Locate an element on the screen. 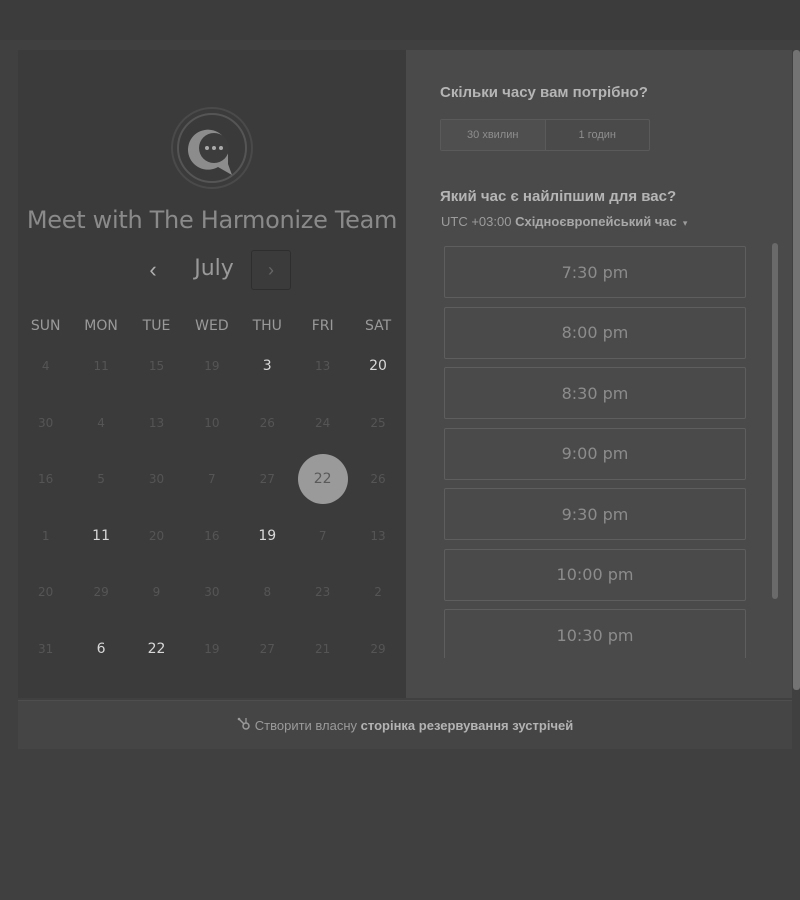 The width and height of the screenshot is (800, 900). calendar-day-selected: 22 is located at coordinates (322, 479).